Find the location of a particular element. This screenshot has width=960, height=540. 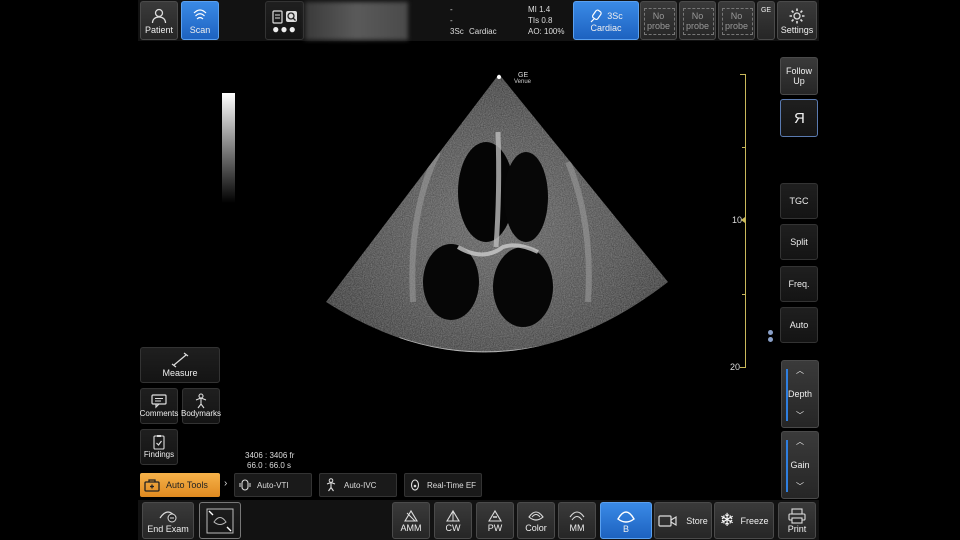

b-mode-button: B is located at coordinates (626, 520).